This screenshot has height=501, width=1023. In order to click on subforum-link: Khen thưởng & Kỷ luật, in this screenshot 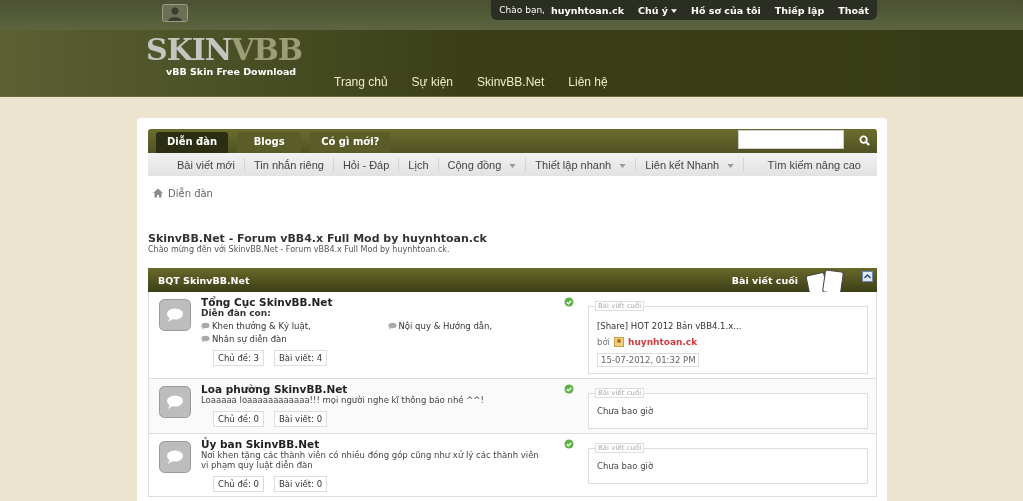, I will do `click(261, 326)`.